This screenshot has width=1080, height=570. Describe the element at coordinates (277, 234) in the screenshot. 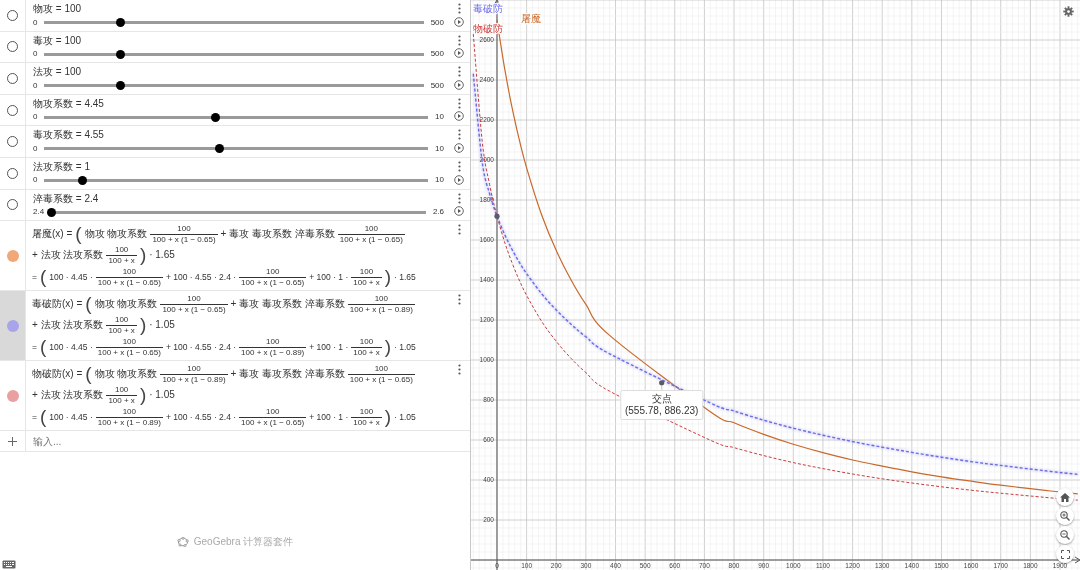

I see `formula-text: + 毒攻 毒攻系数 淬毒系数` at that location.